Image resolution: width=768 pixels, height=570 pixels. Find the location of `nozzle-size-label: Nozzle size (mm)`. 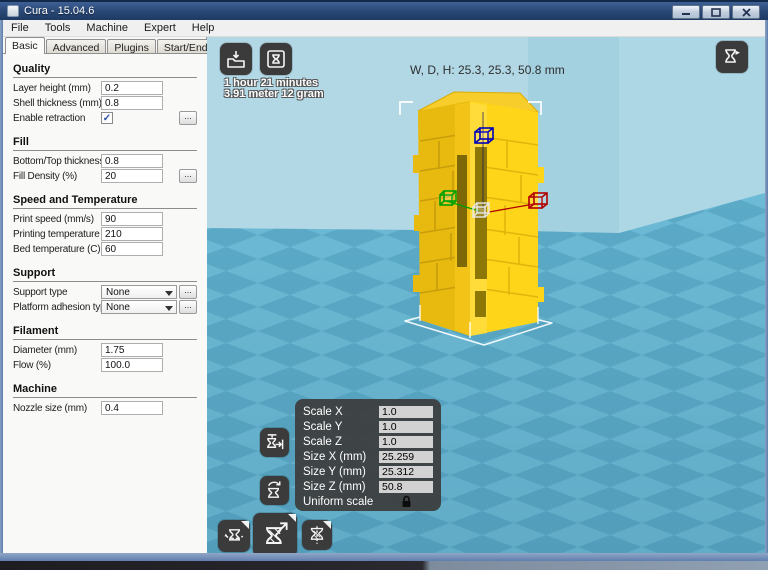

nozzle-size-label: Nozzle size (mm) is located at coordinates (50, 408).